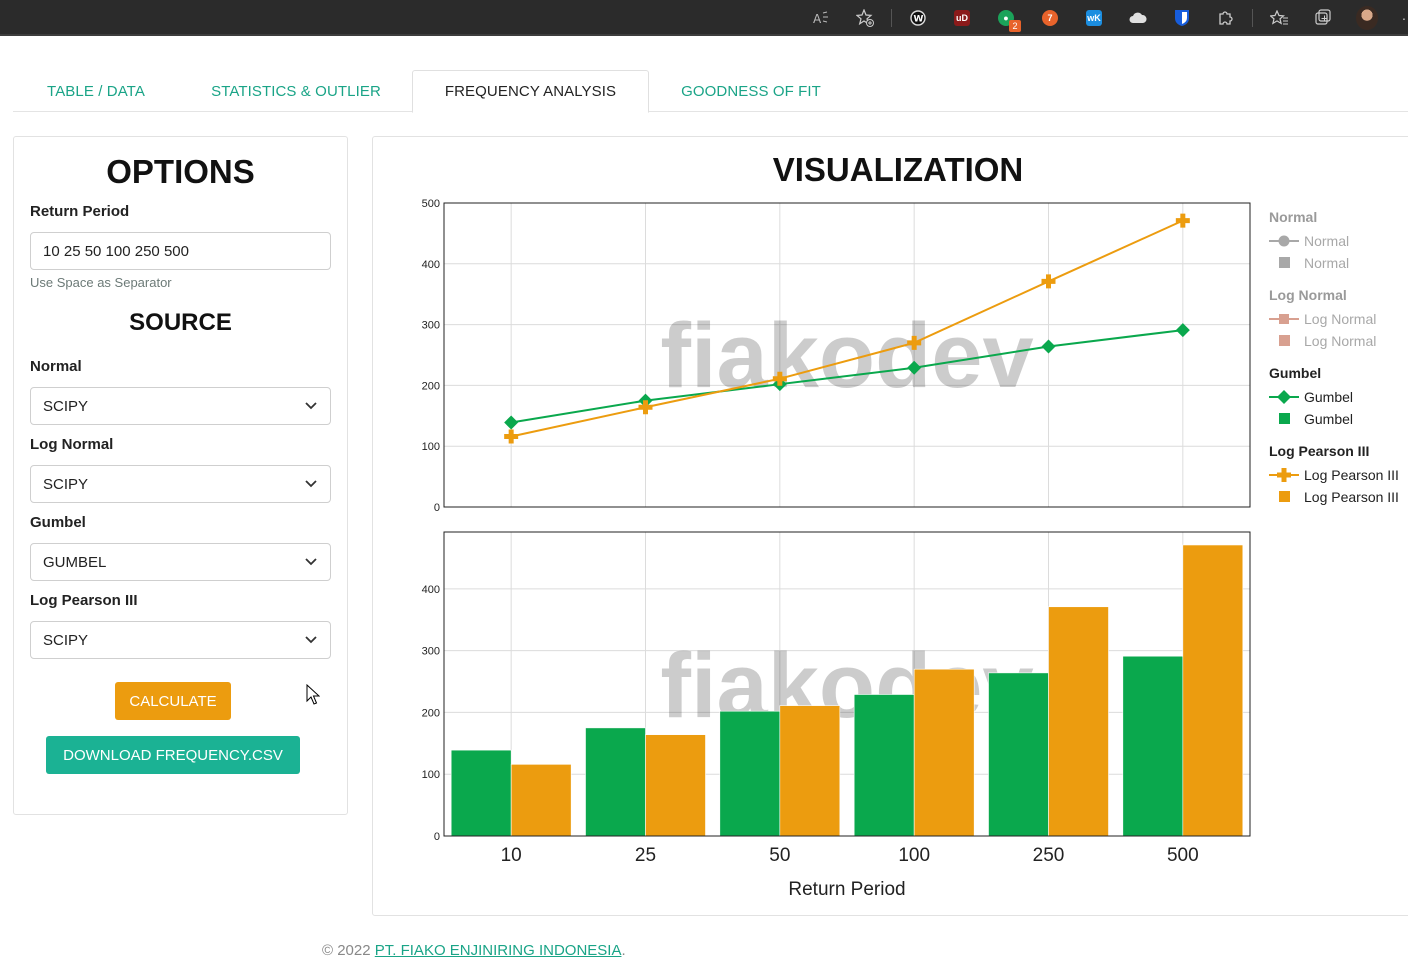  What do you see at coordinates (96, 91) in the screenshot?
I see `tab-table-data: TABLE / DATA` at bounding box center [96, 91].